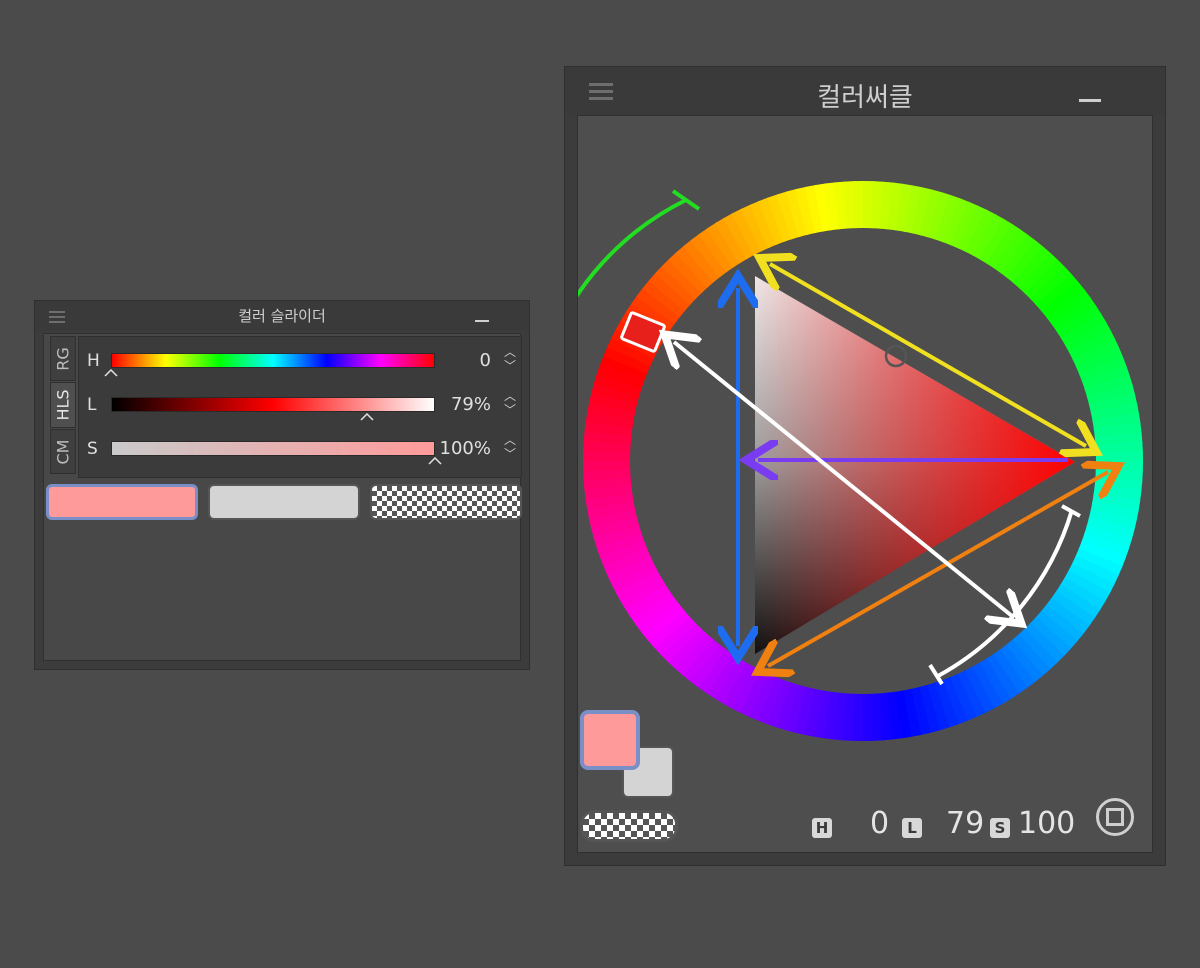 The height and width of the screenshot is (968, 1200). I want to click on slider-panel-titlebar: 컬러 슬라이더, so click(282, 316).